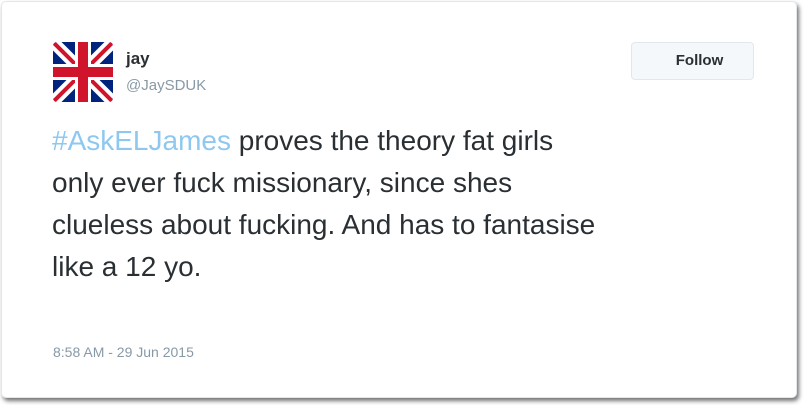 This screenshot has height=407, width=805. Describe the element at coordinates (392, 140) in the screenshot. I see `tweet-text-line1: proves the theory fat girls` at that location.